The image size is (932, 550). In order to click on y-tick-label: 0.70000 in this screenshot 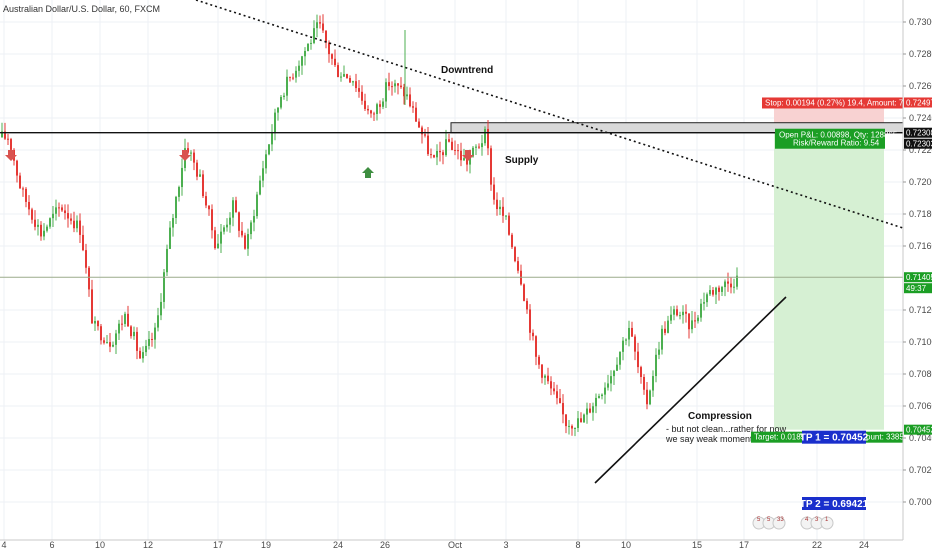, I will do `click(920, 502)`.